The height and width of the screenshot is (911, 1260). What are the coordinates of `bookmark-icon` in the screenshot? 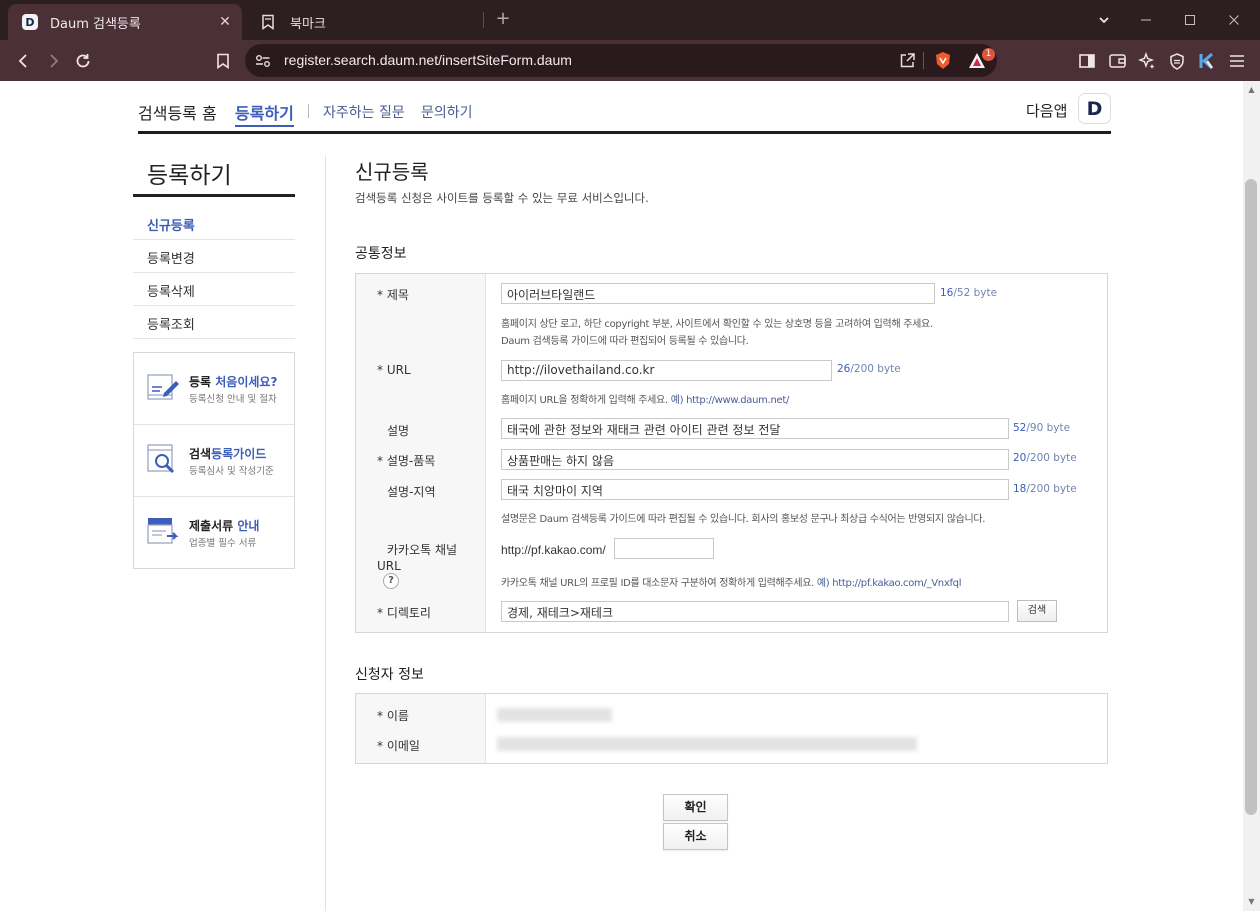 It's located at (268, 22).